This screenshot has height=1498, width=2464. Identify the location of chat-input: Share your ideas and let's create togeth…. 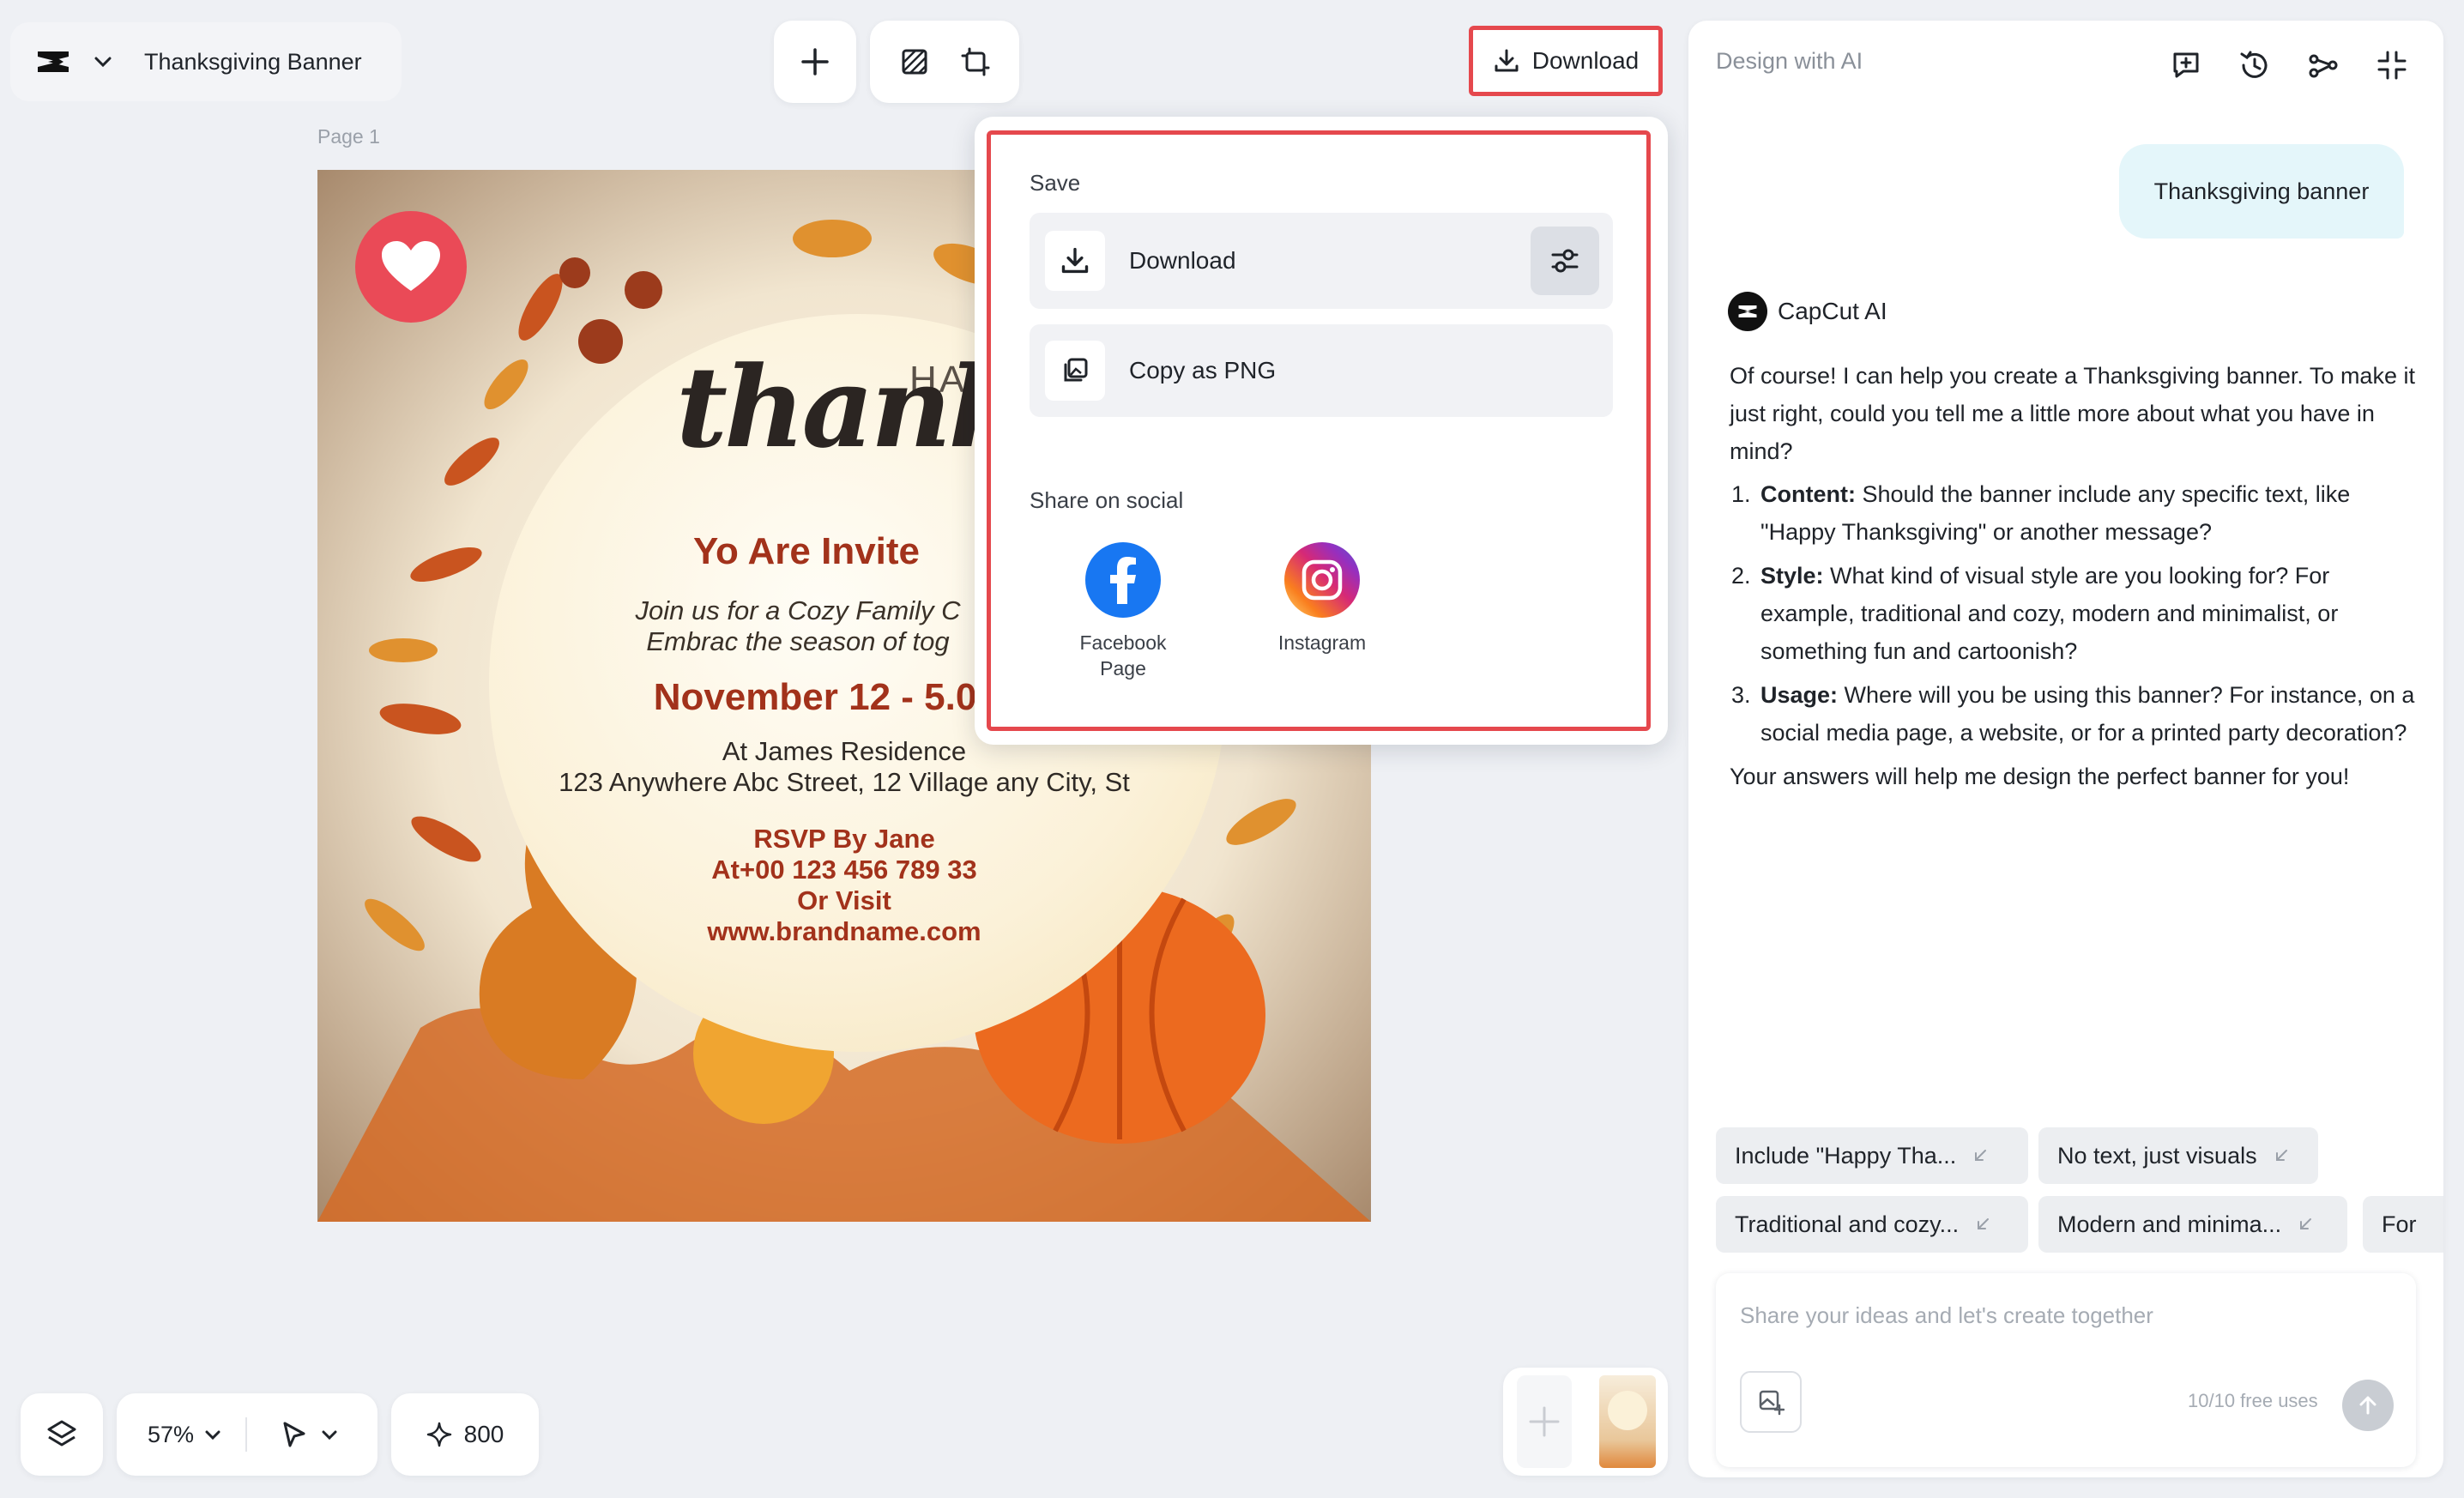
(2066, 1370).